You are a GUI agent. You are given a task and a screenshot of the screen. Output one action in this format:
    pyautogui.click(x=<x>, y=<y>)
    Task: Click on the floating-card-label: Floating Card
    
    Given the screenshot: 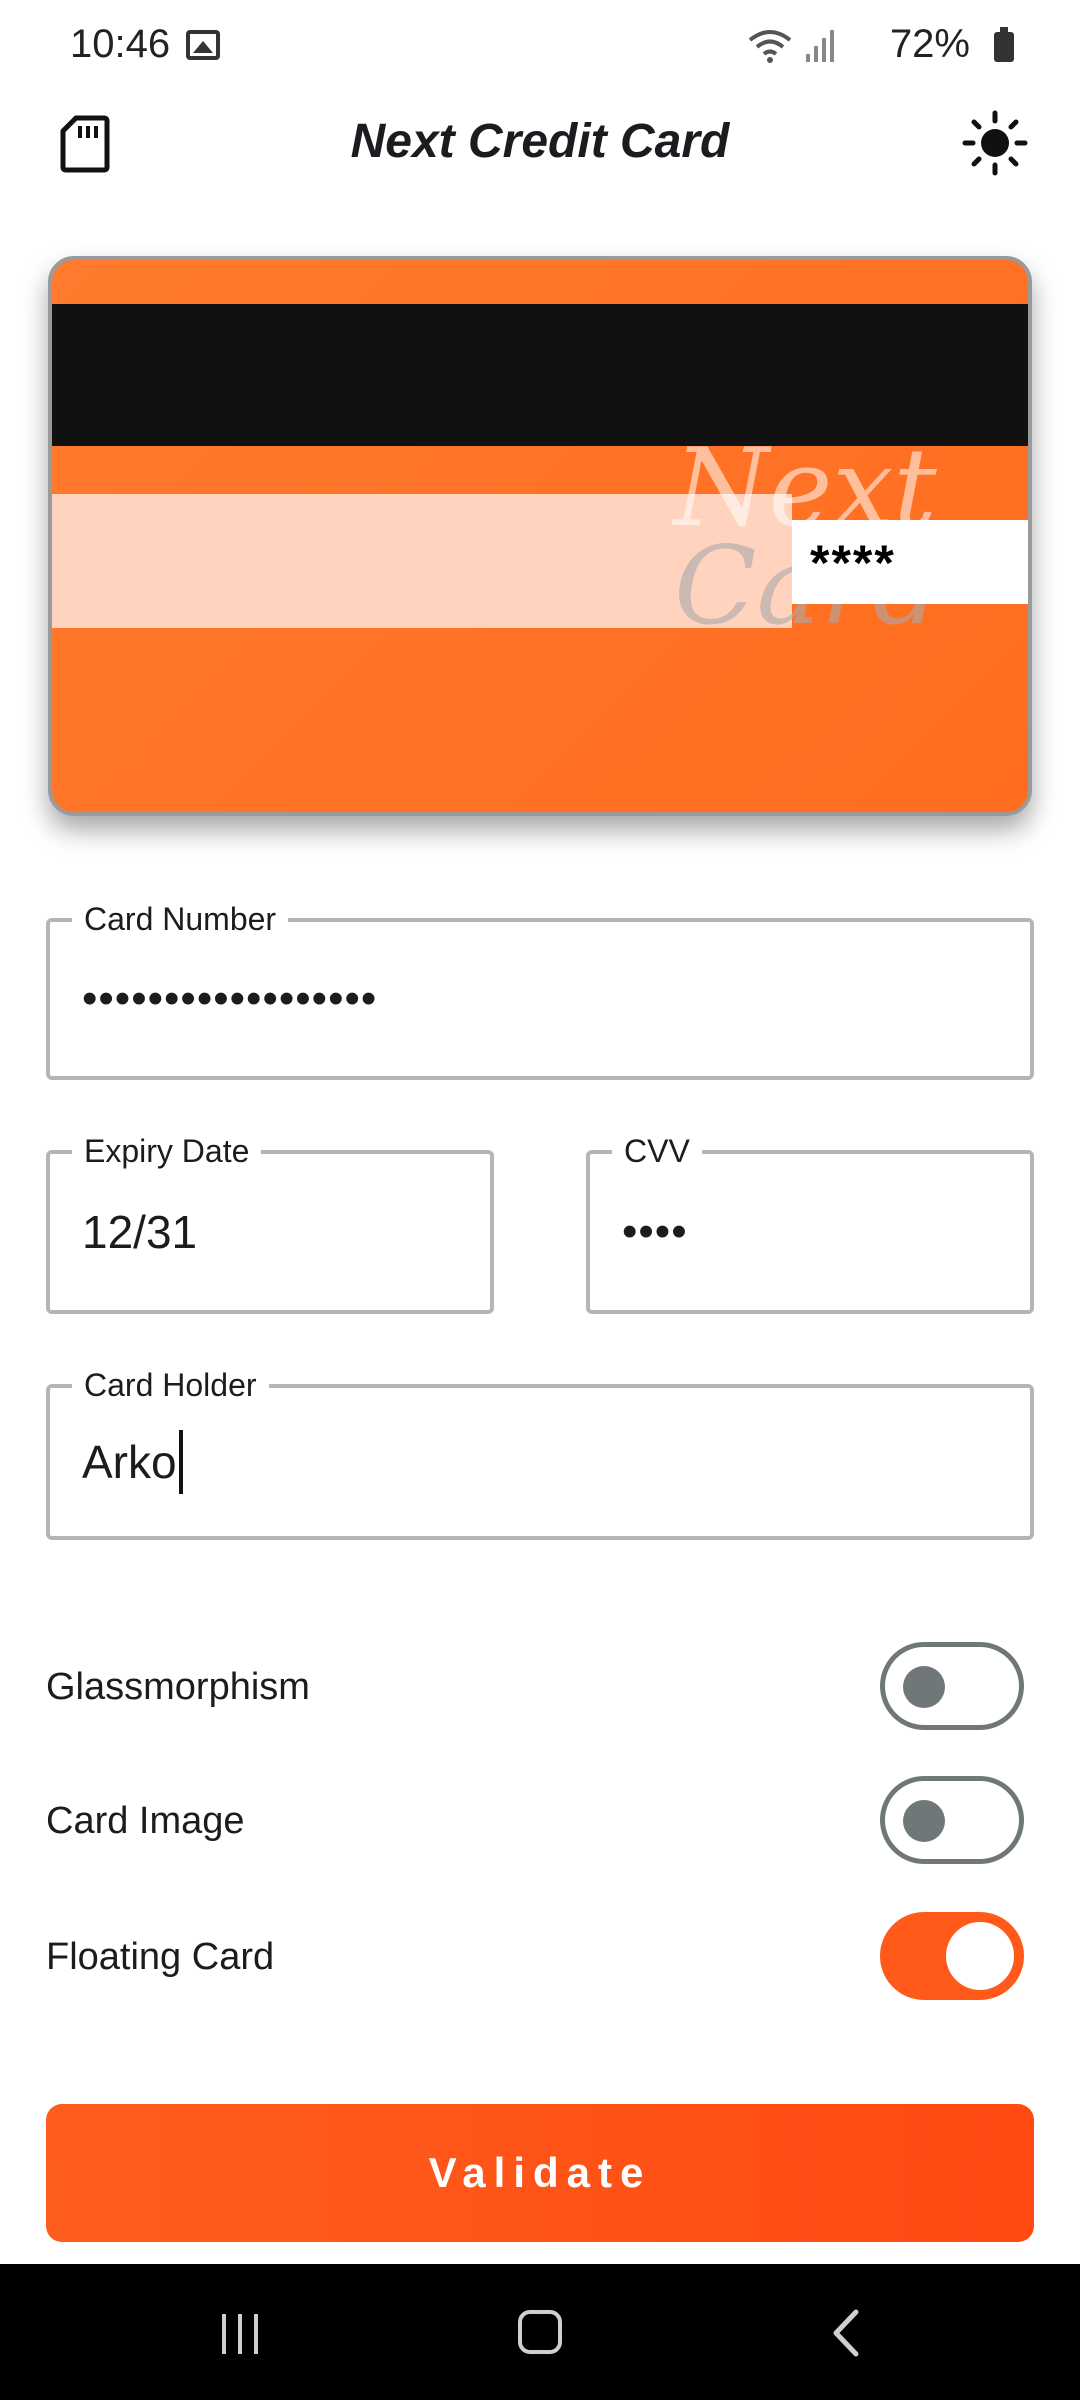 What is the action you would take?
    pyautogui.click(x=160, y=1957)
    